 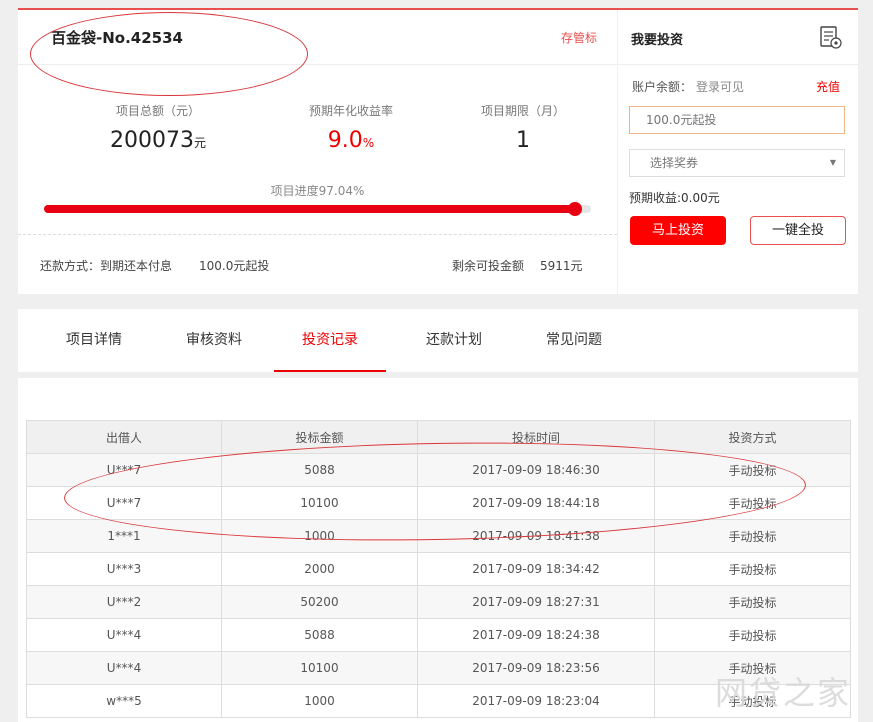 What do you see at coordinates (317, 234) in the screenshot?
I see `divider` at bounding box center [317, 234].